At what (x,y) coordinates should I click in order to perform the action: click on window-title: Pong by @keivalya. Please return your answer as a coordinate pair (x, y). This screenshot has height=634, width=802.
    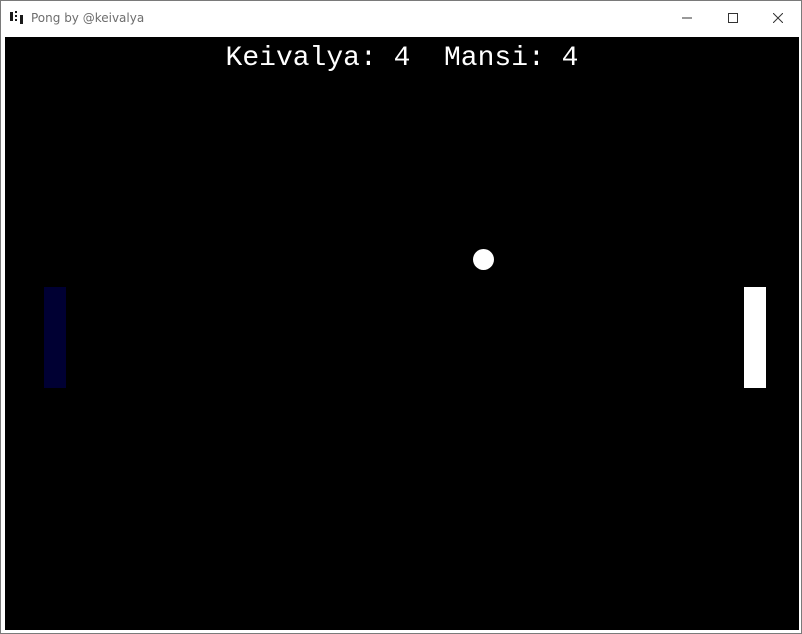
    Looking at the image, I should click on (88, 18).